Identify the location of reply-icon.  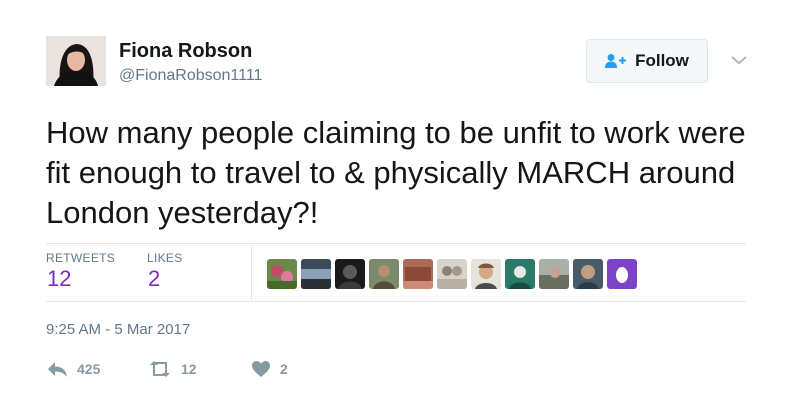
(57, 369).